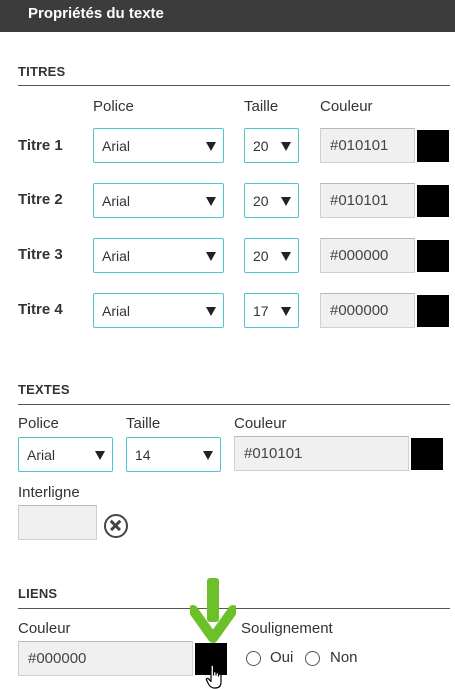  I want to click on titre-3-font-value: Arial, so click(116, 256).